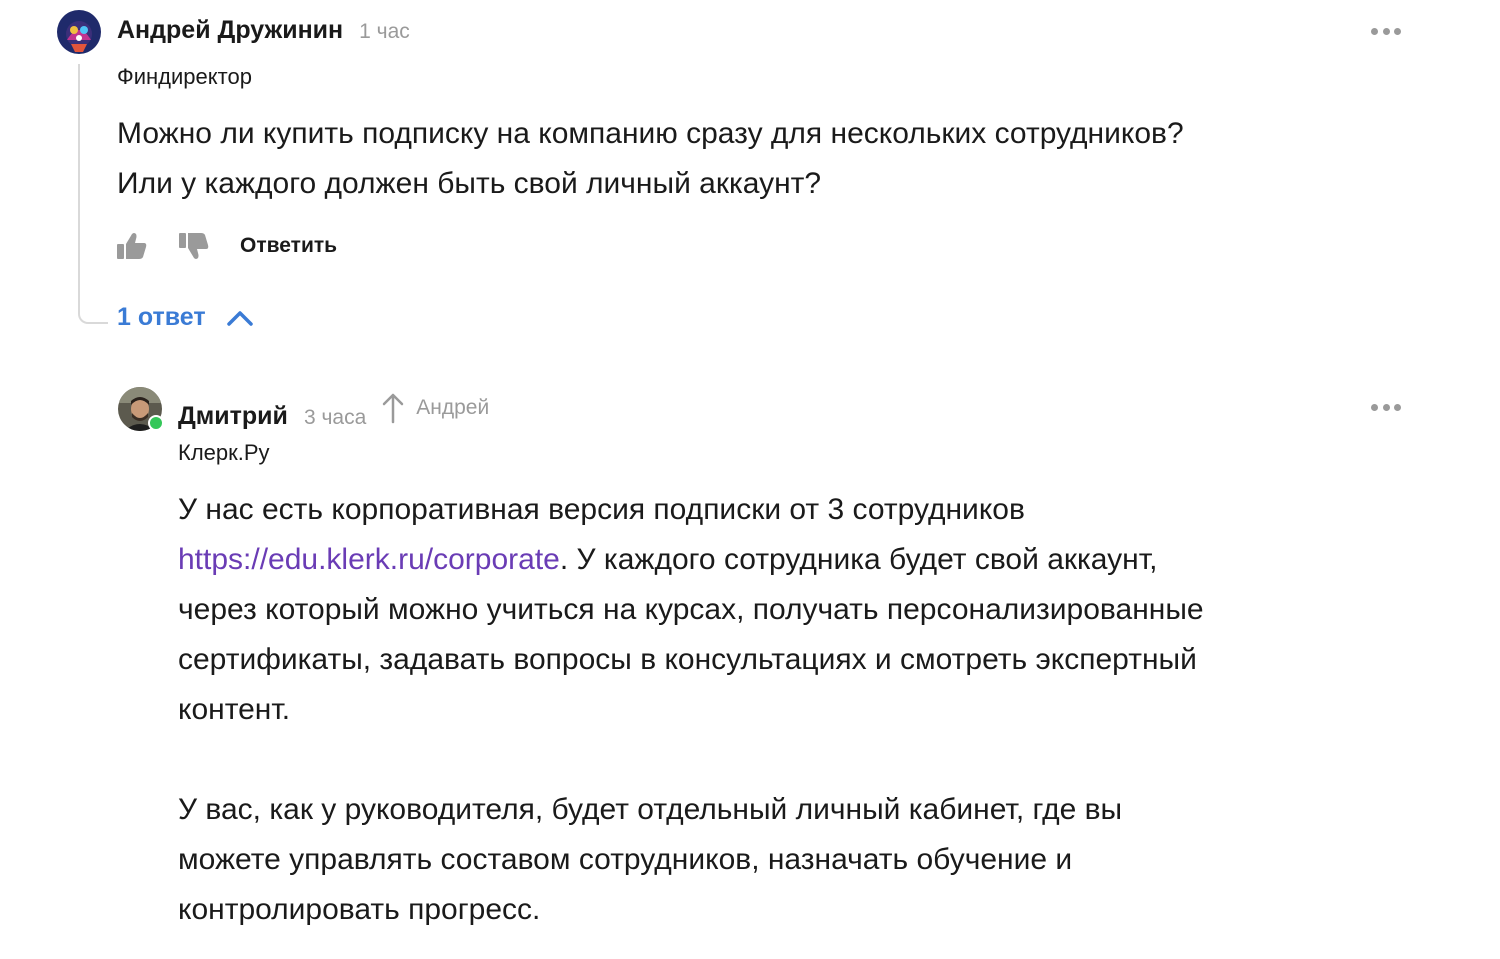 This screenshot has width=1500, height=959. I want to click on corporate-link: https://edu.klerk.ru/corporate, so click(369, 559).